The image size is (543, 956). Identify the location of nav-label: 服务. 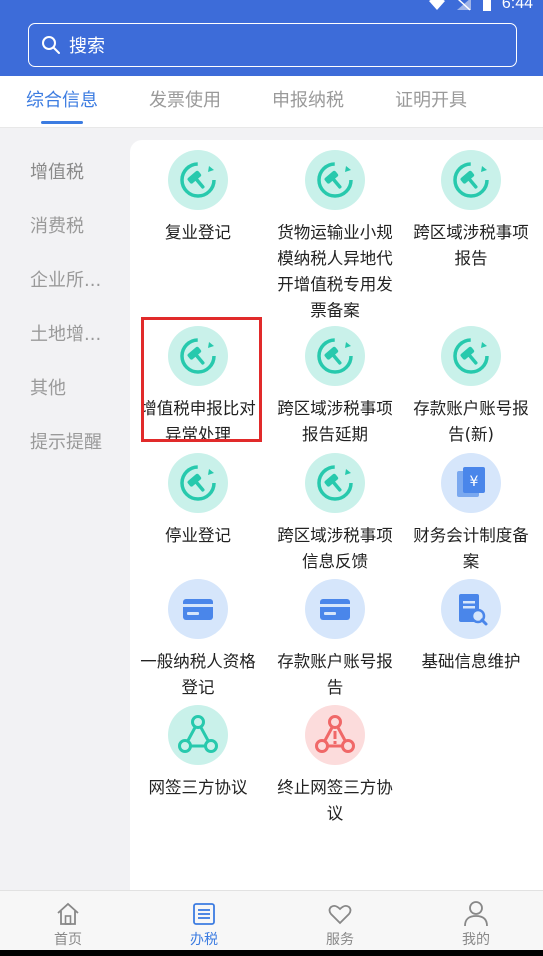
(340, 940).